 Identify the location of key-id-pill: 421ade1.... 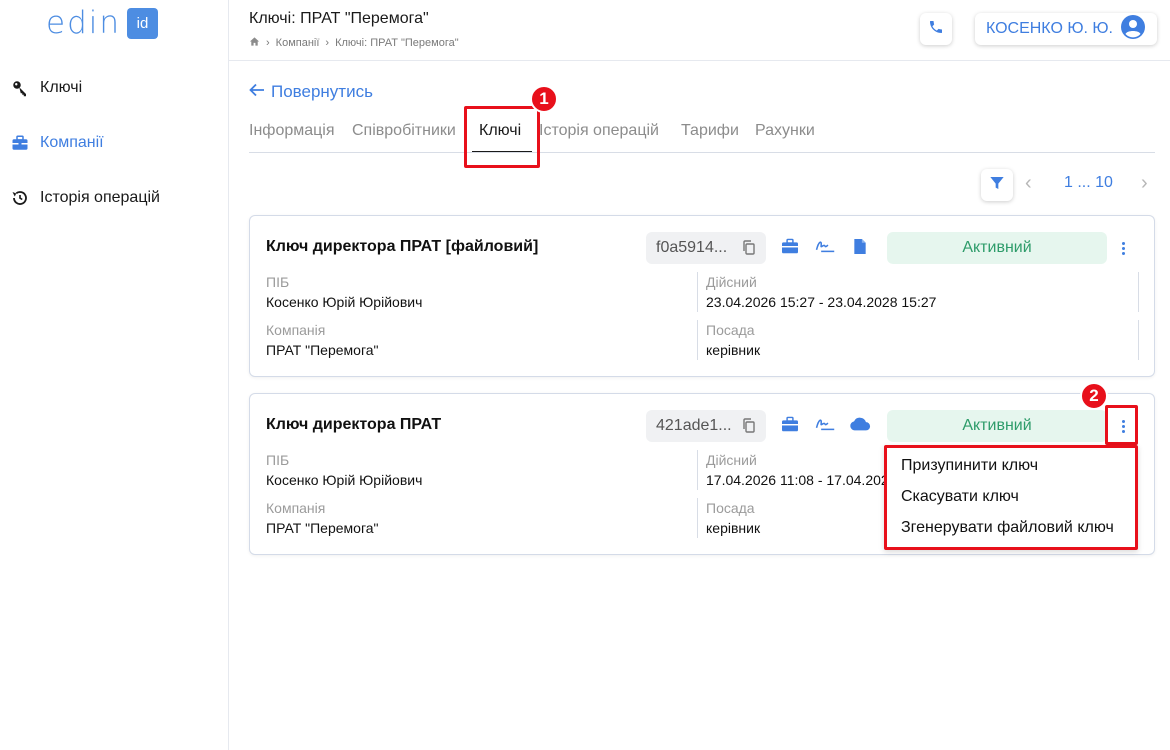
(706, 426).